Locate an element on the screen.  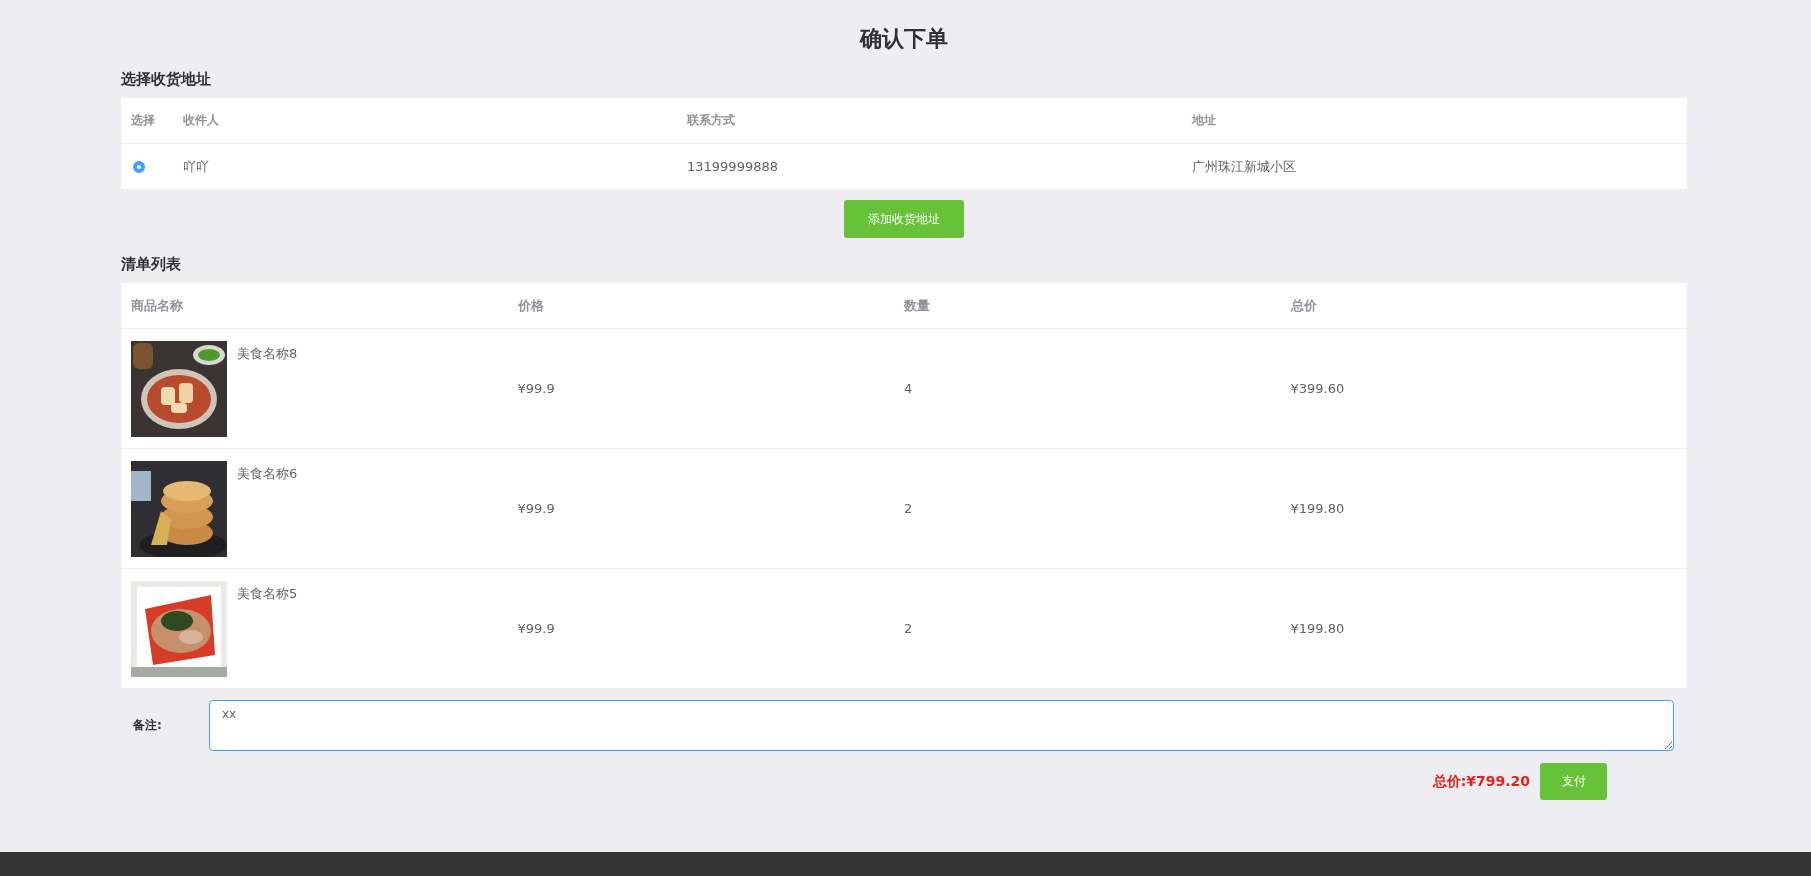
product-name: 美食名称8 is located at coordinates (267, 354).